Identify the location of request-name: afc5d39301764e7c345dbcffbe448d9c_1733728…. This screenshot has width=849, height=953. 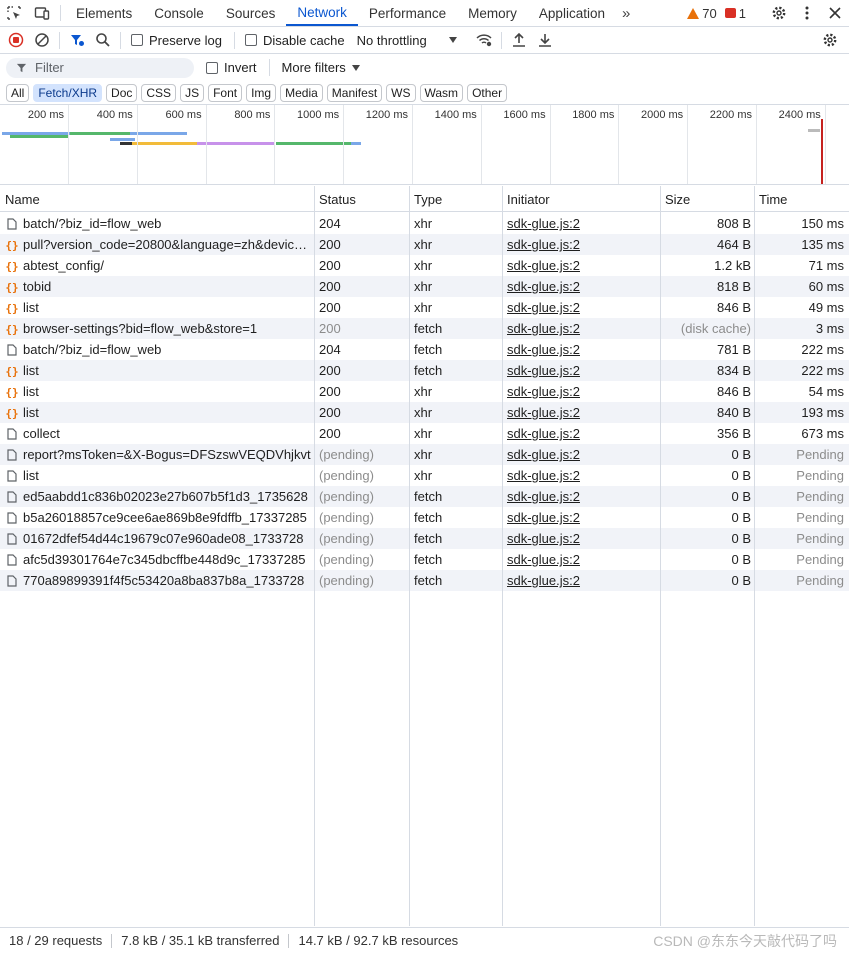
(167, 559).